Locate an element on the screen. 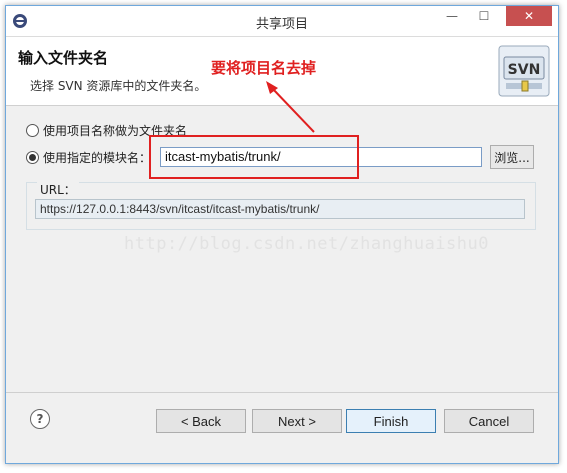 The image size is (567, 473). cancel-button: Cancel is located at coordinates (489, 421).